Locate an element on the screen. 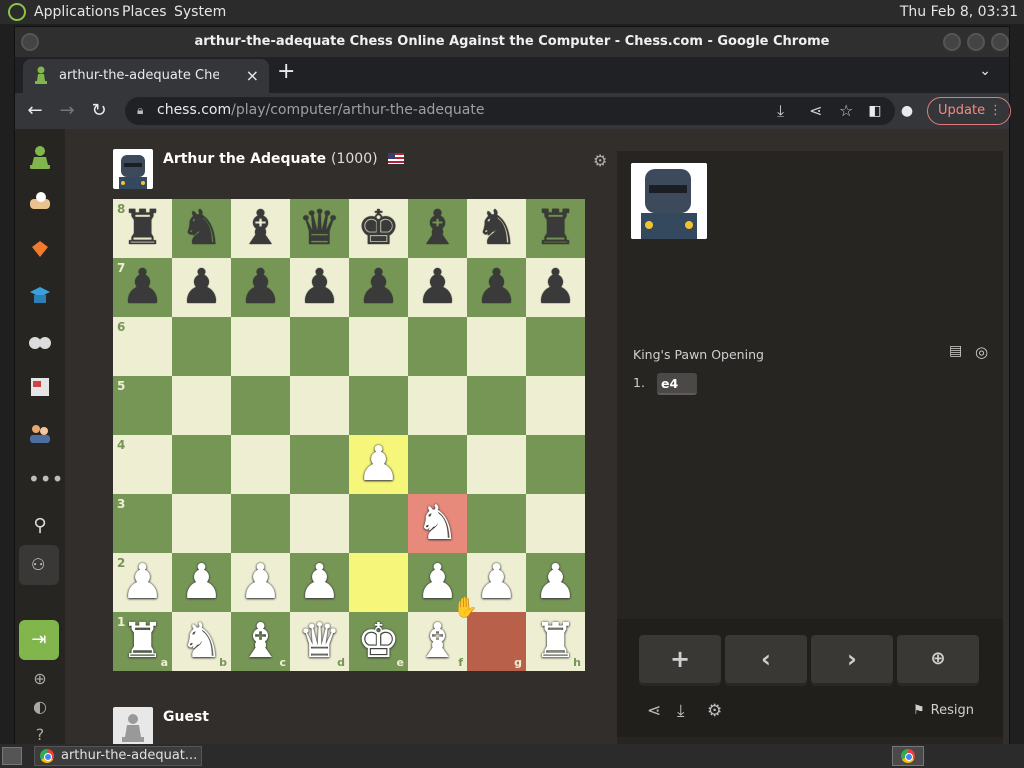 The image size is (1024, 768). square-d4 is located at coordinates (319, 464).